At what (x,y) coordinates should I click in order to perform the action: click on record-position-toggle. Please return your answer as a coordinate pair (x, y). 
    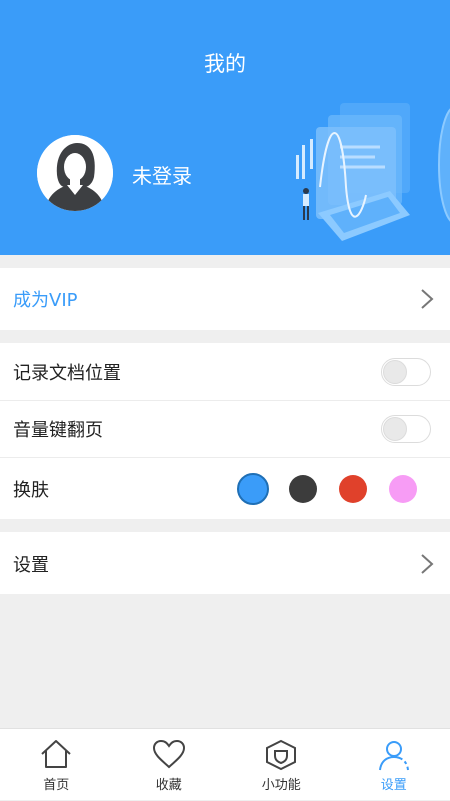
    Looking at the image, I should click on (406, 372).